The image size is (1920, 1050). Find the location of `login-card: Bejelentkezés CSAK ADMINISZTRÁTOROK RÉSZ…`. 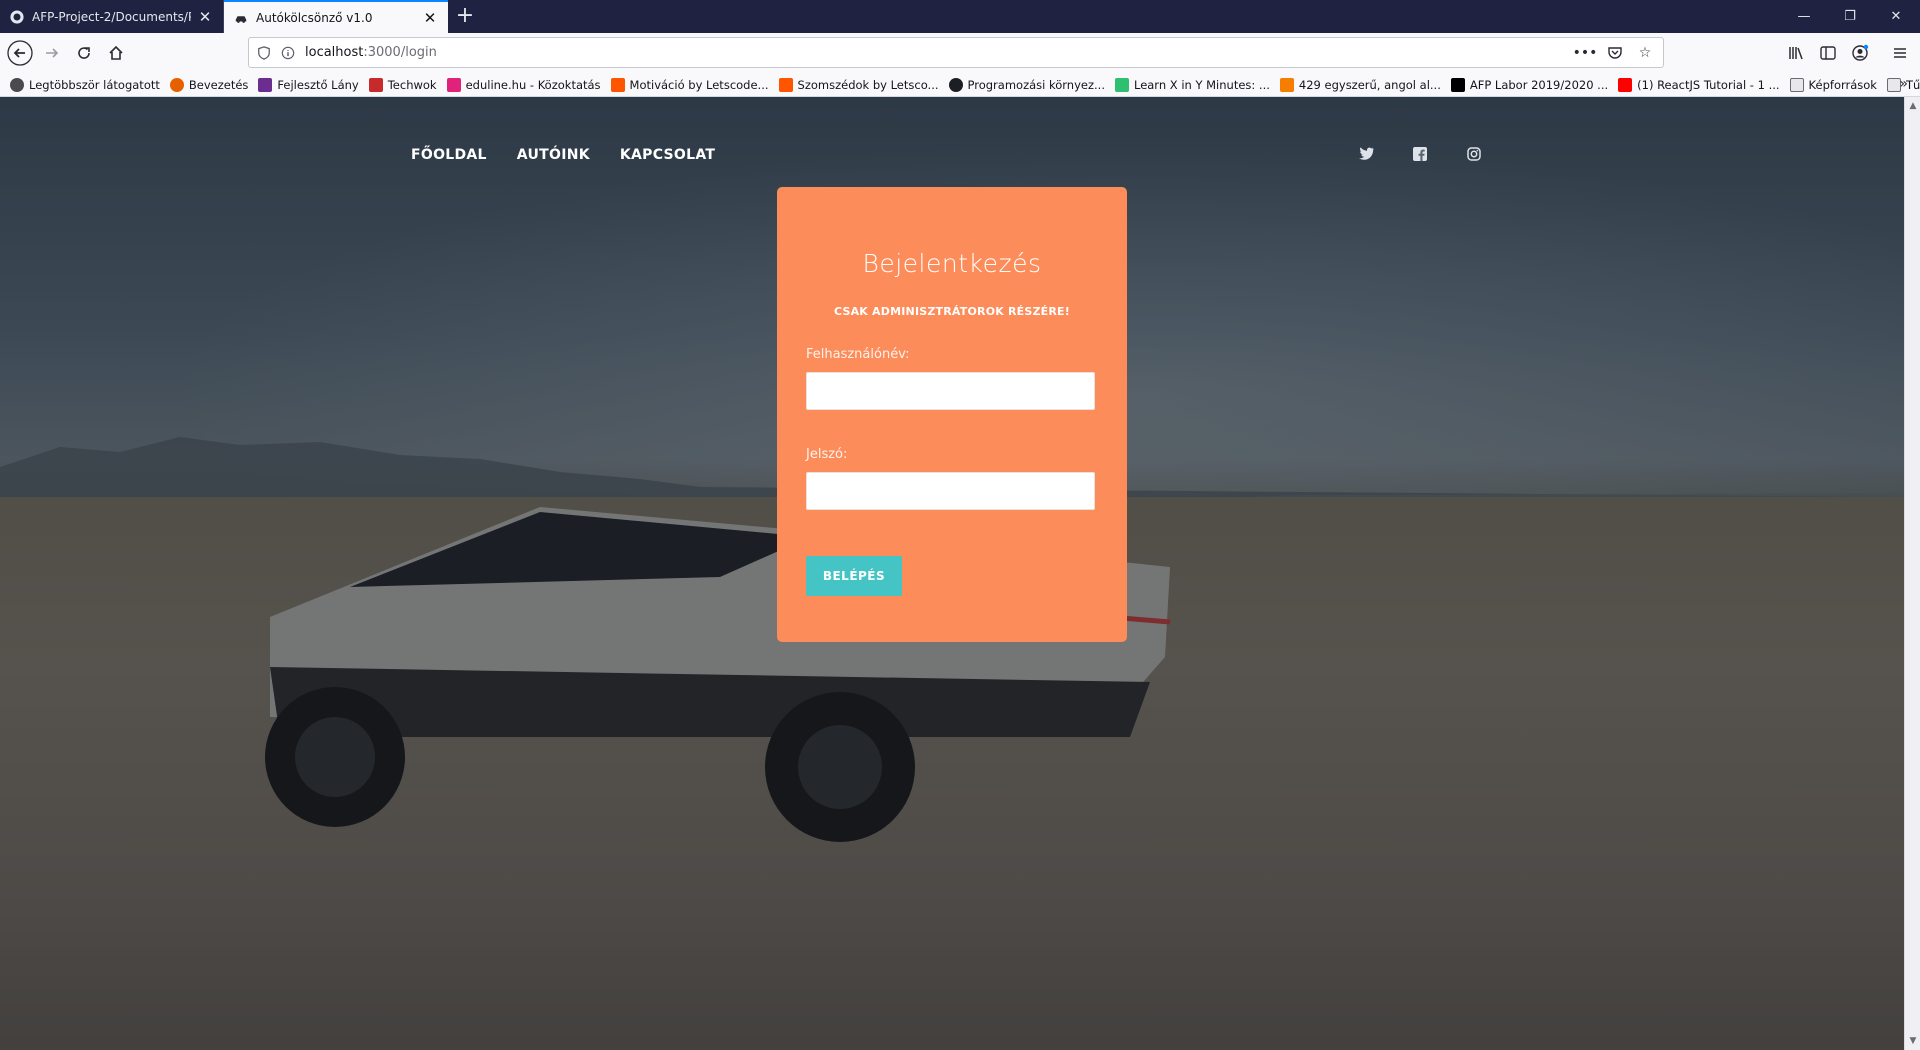

login-card: Bejelentkezés CSAK ADMINISZTRÁTOROK RÉSZ… is located at coordinates (952, 414).